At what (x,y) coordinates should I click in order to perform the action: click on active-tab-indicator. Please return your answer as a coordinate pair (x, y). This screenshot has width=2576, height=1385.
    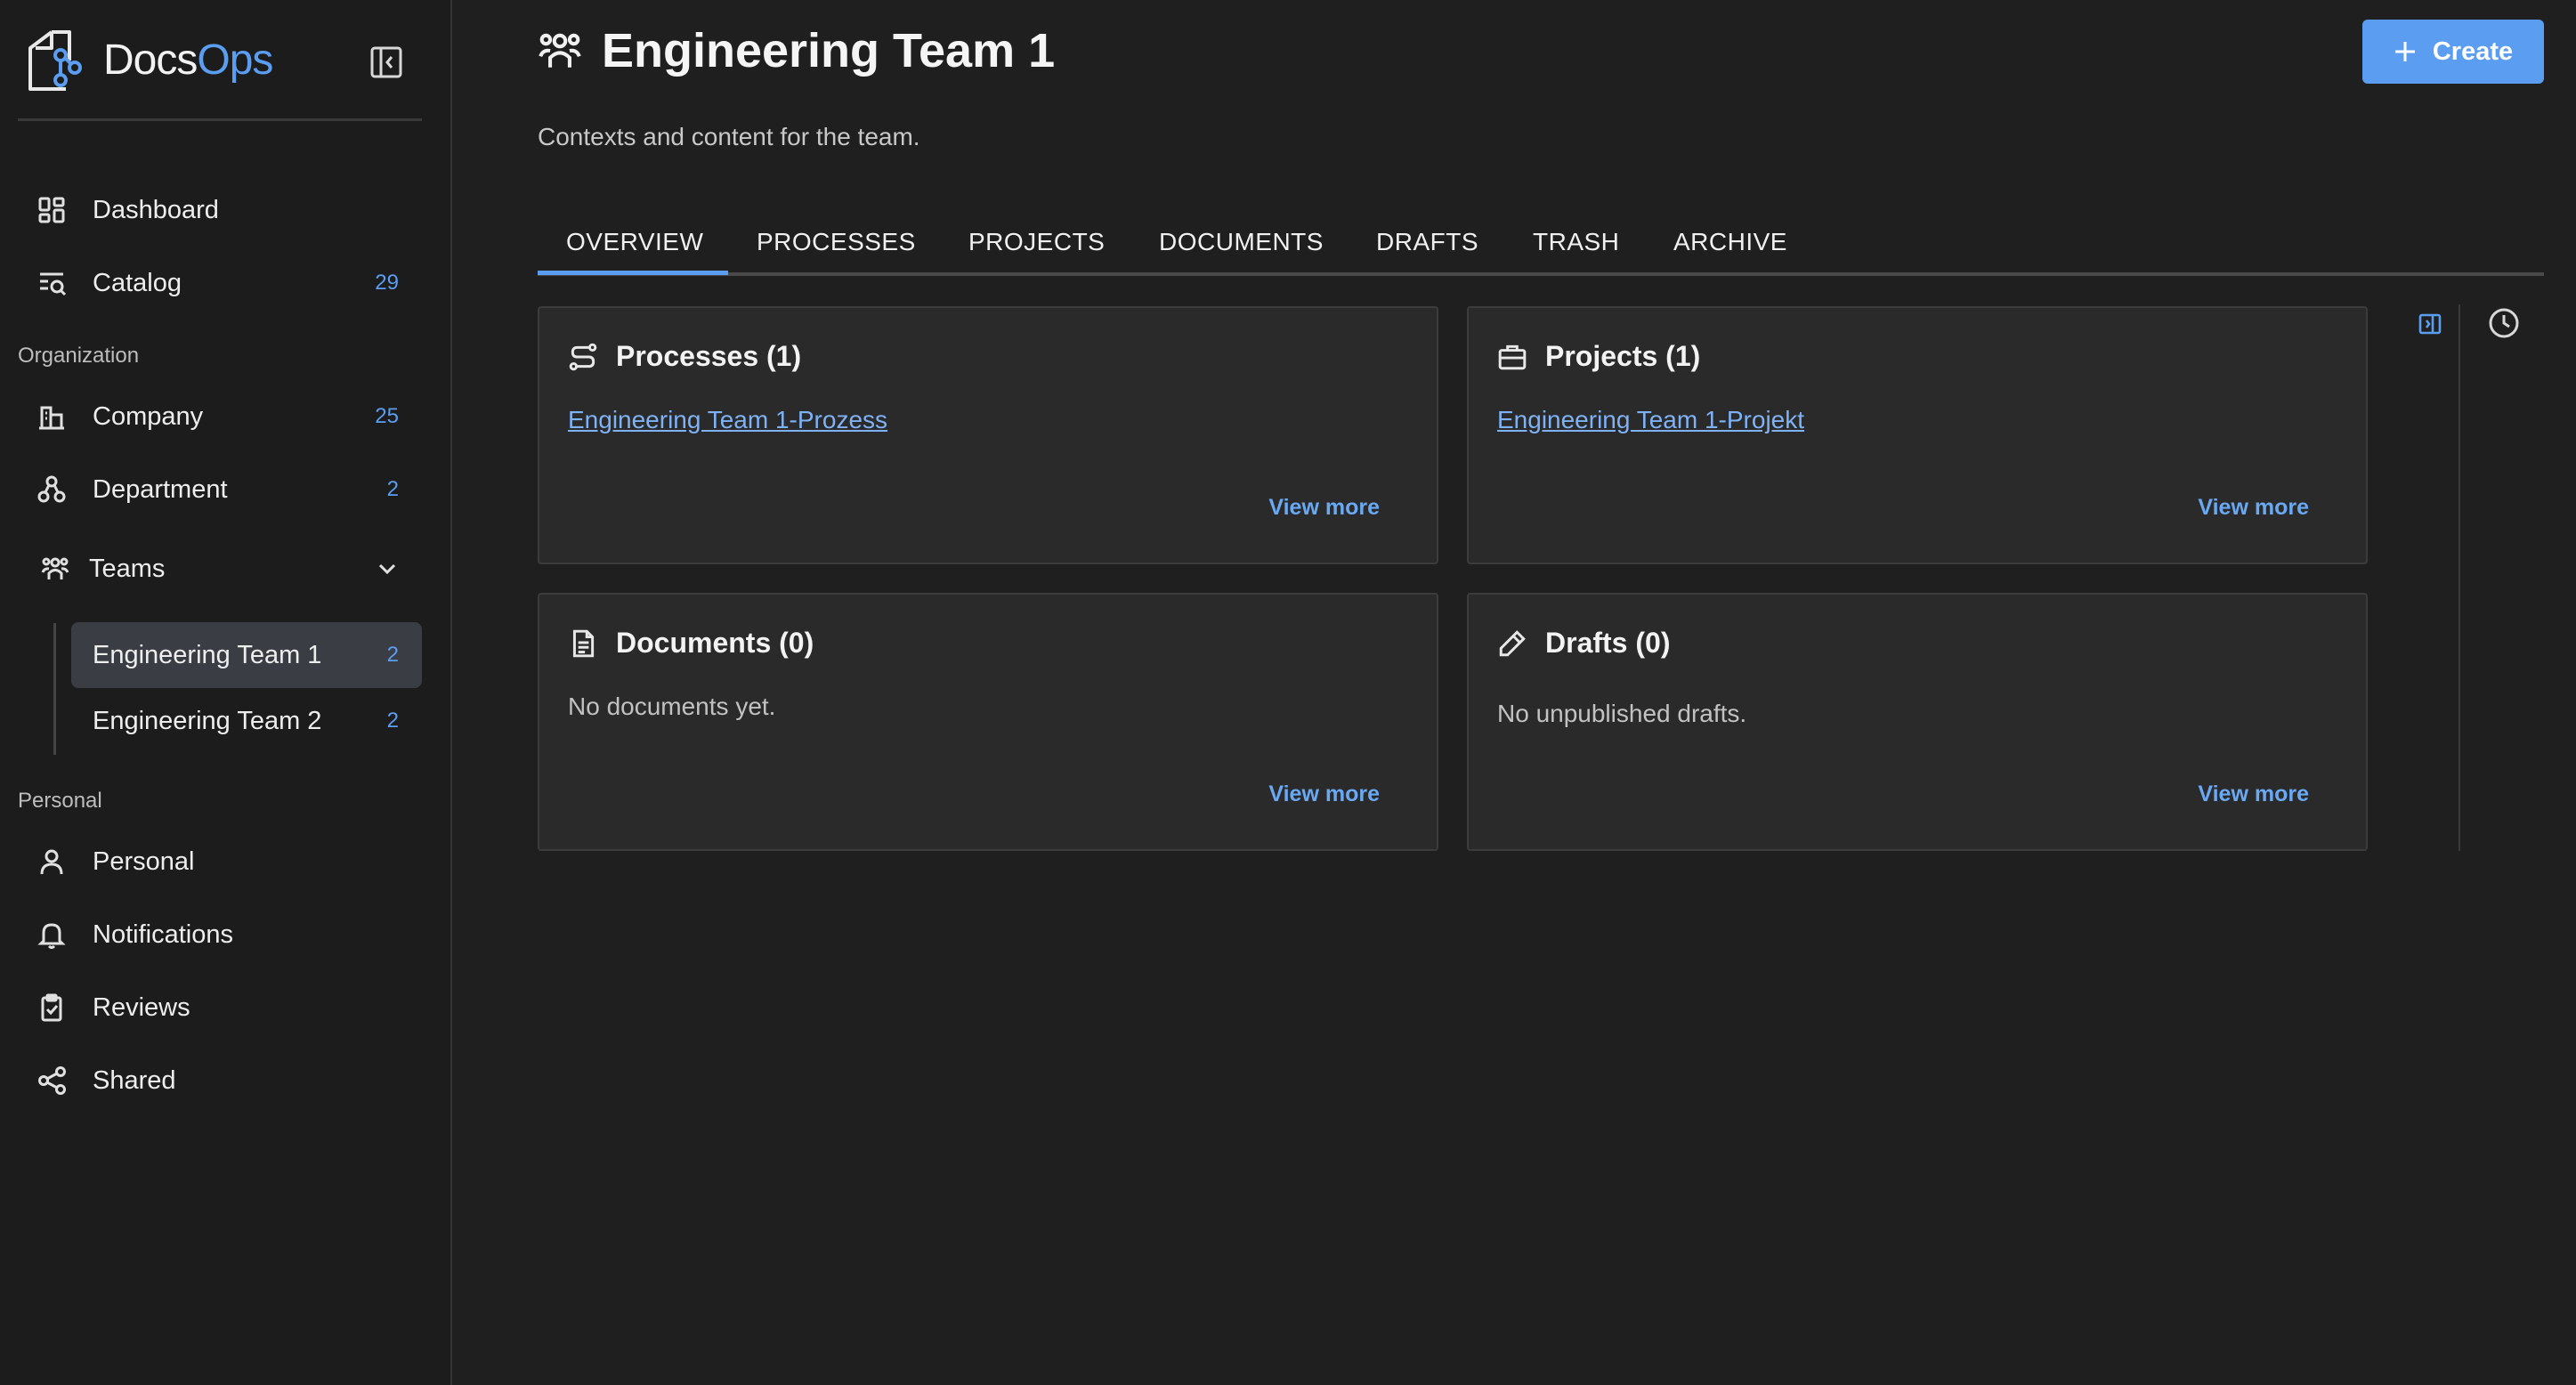
    Looking at the image, I should click on (633, 273).